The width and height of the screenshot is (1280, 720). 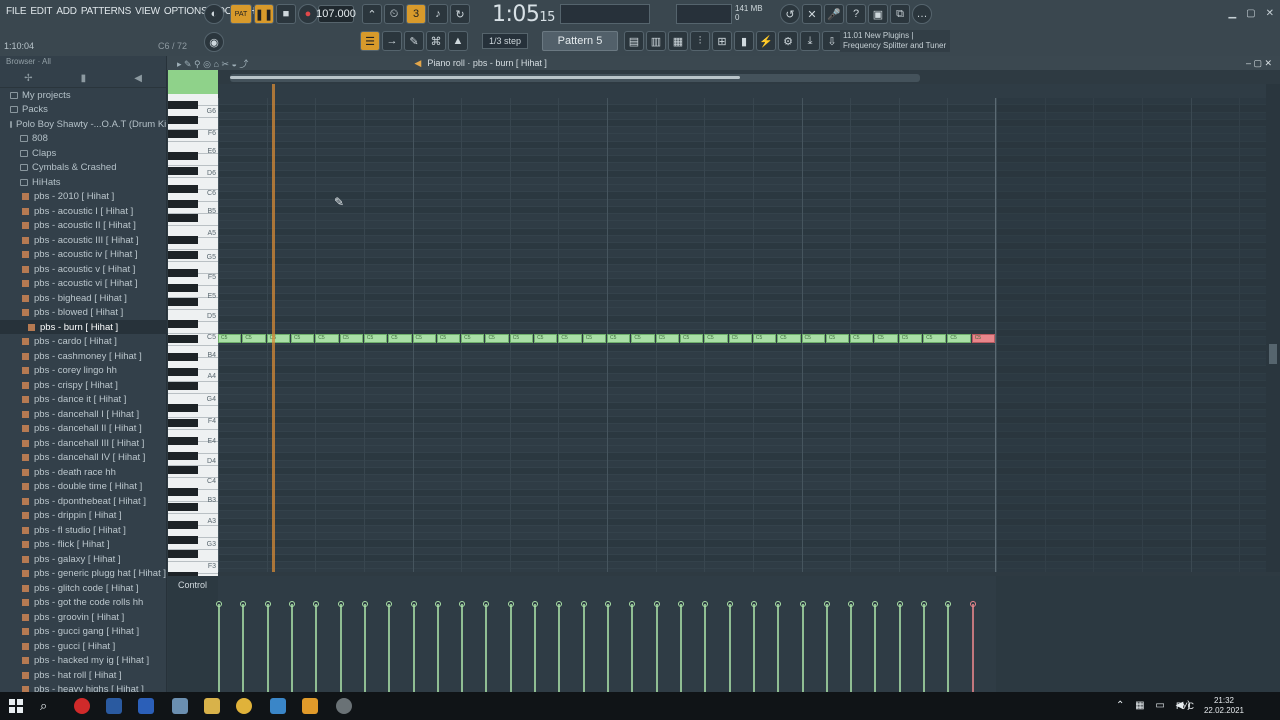 I want to click on arrow-icon: →, so click(x=392, y=41).